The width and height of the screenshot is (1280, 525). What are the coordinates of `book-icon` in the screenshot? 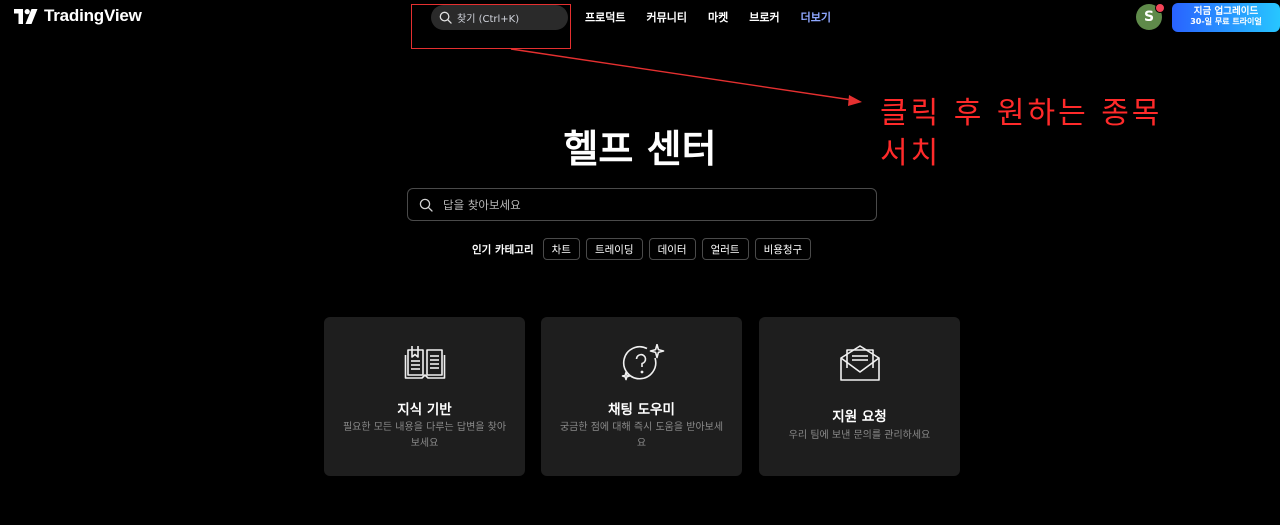 It's located at (425, 362).